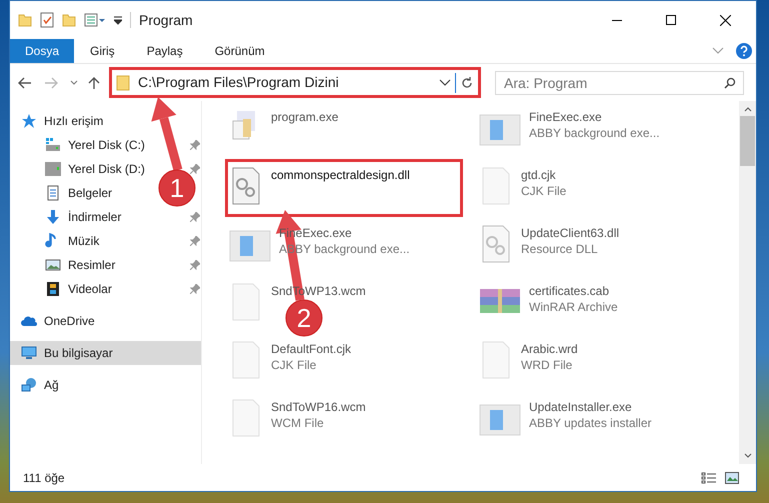  What do you see at coordinates (619, 82) in the screenshot?
I see `search-field: Ara: Program` at bounding box center [619, 82].